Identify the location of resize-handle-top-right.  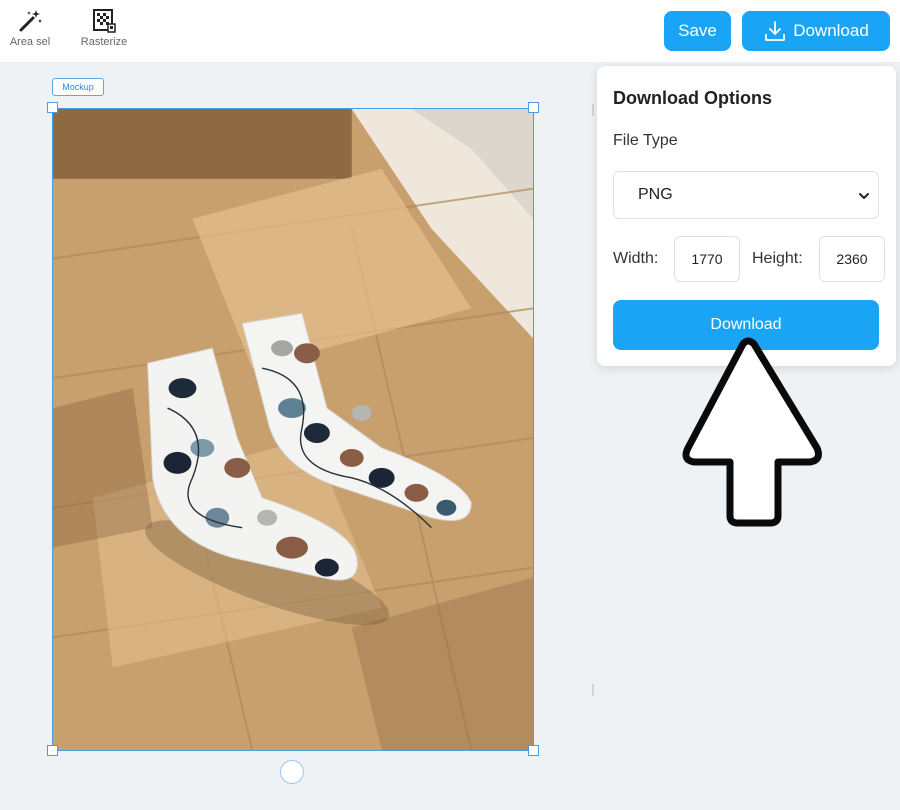
(533, 107).